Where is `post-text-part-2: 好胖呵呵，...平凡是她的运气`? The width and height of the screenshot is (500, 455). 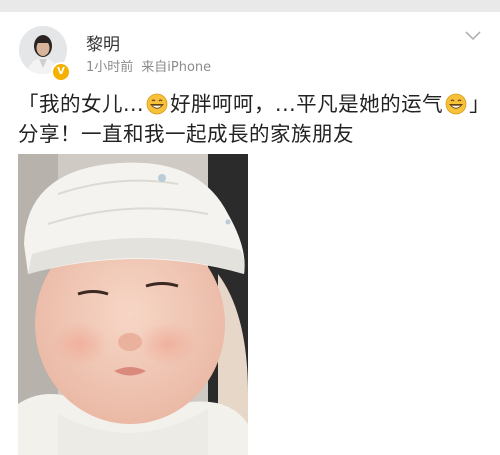
post-text-part-2: 好胖呵呵，...平凡是她的运气 is located at coordinates (307, 104).